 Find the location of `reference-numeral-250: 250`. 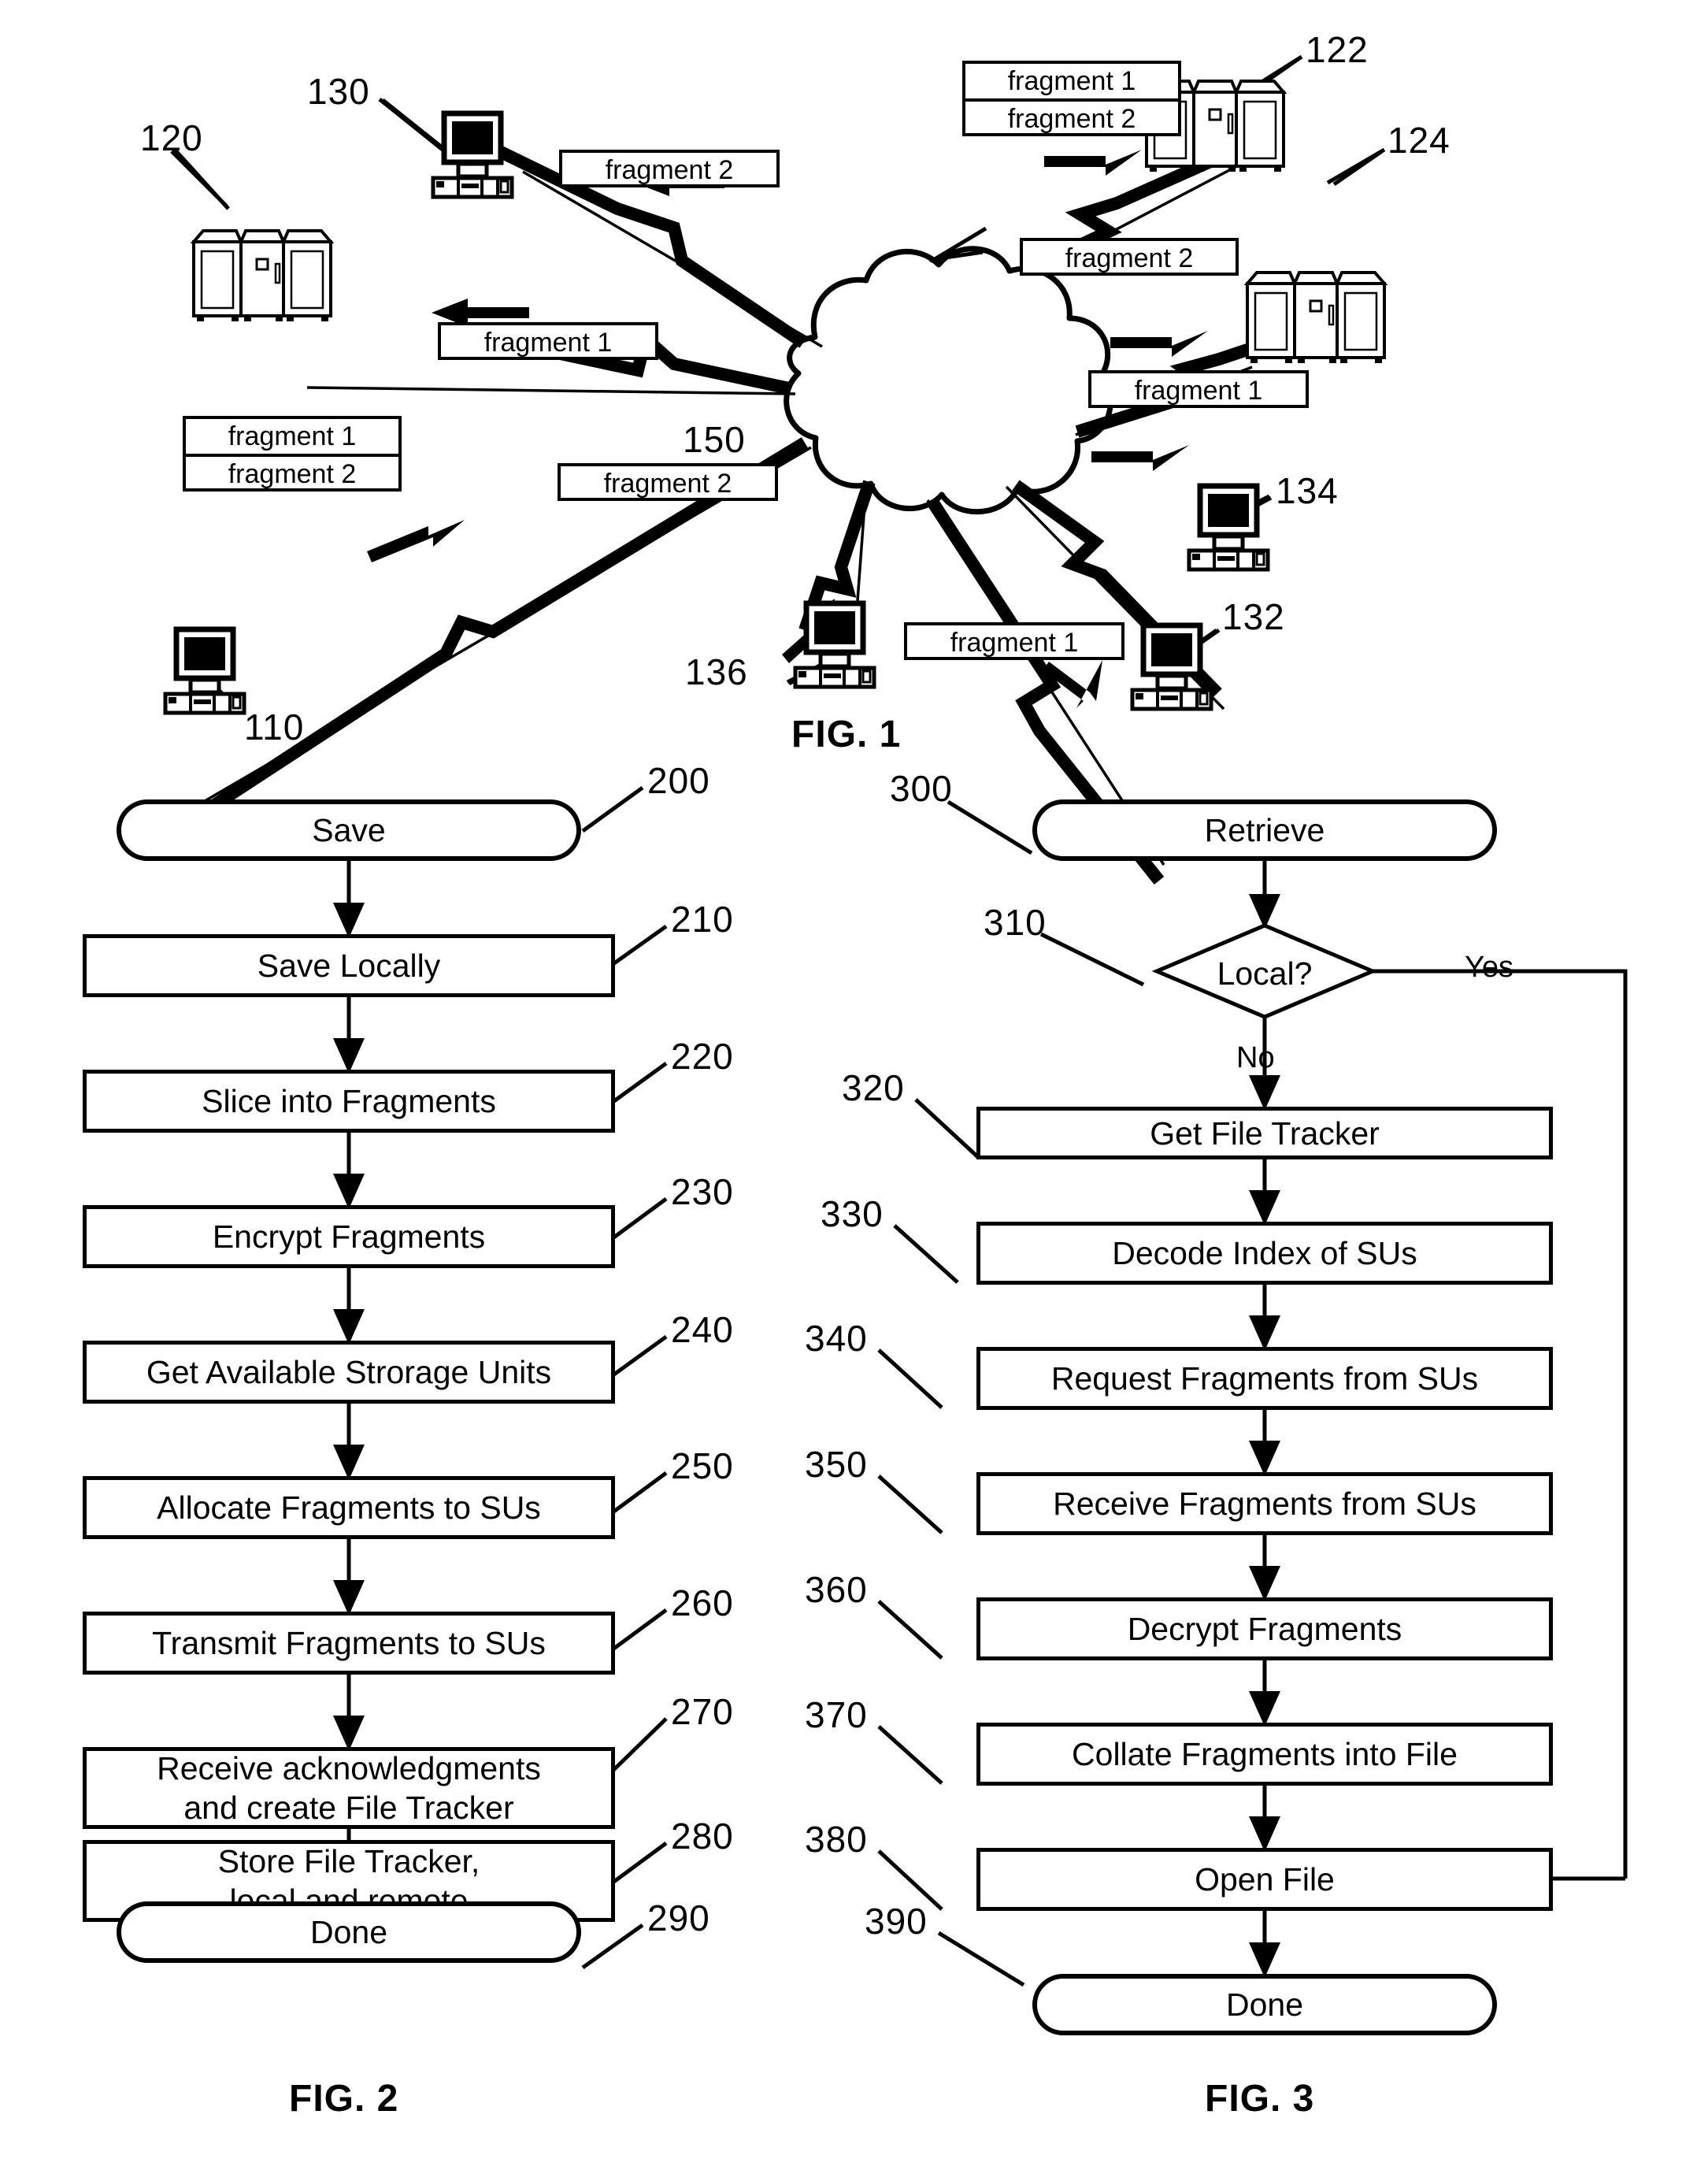

reference-numeral-250: 250 is located at coordinates (702, 1465).